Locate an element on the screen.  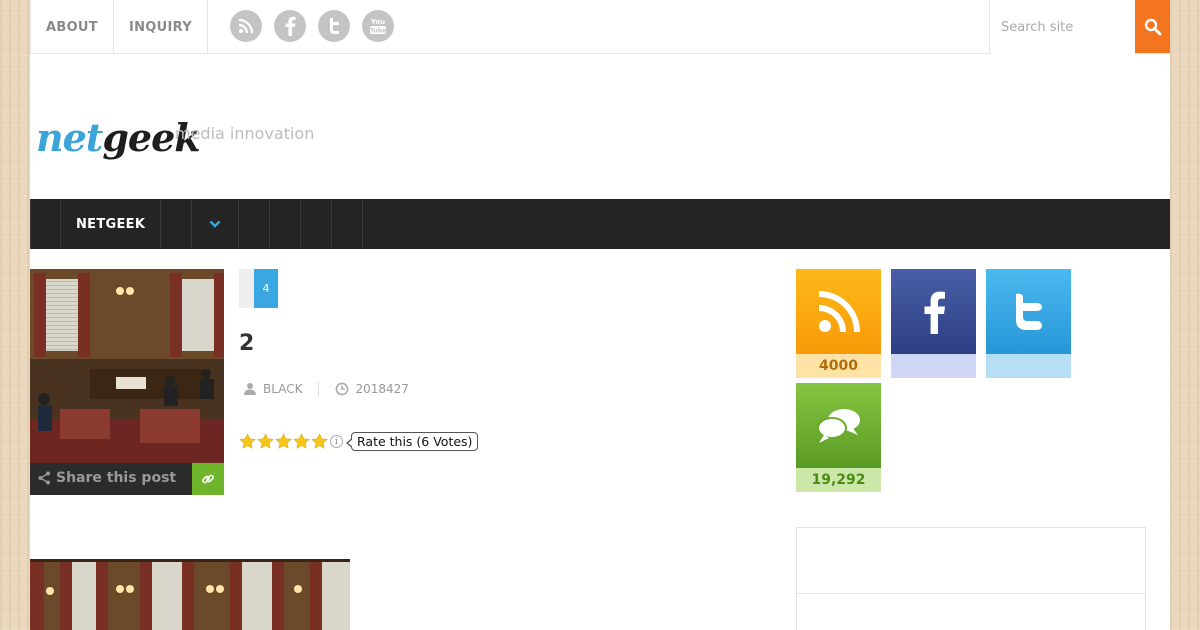
post-rating: i Rate this (6 Votes) is located at coordinates (359, 441).